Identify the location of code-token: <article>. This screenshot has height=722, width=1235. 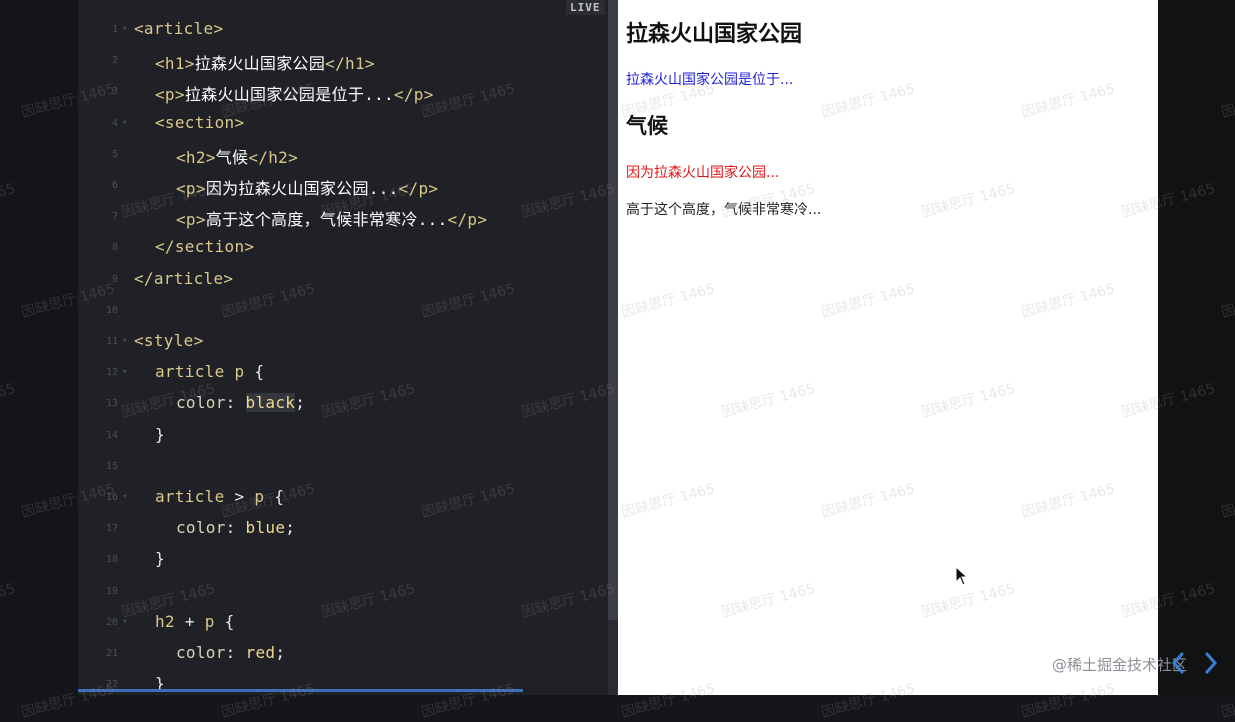
(179, 28).